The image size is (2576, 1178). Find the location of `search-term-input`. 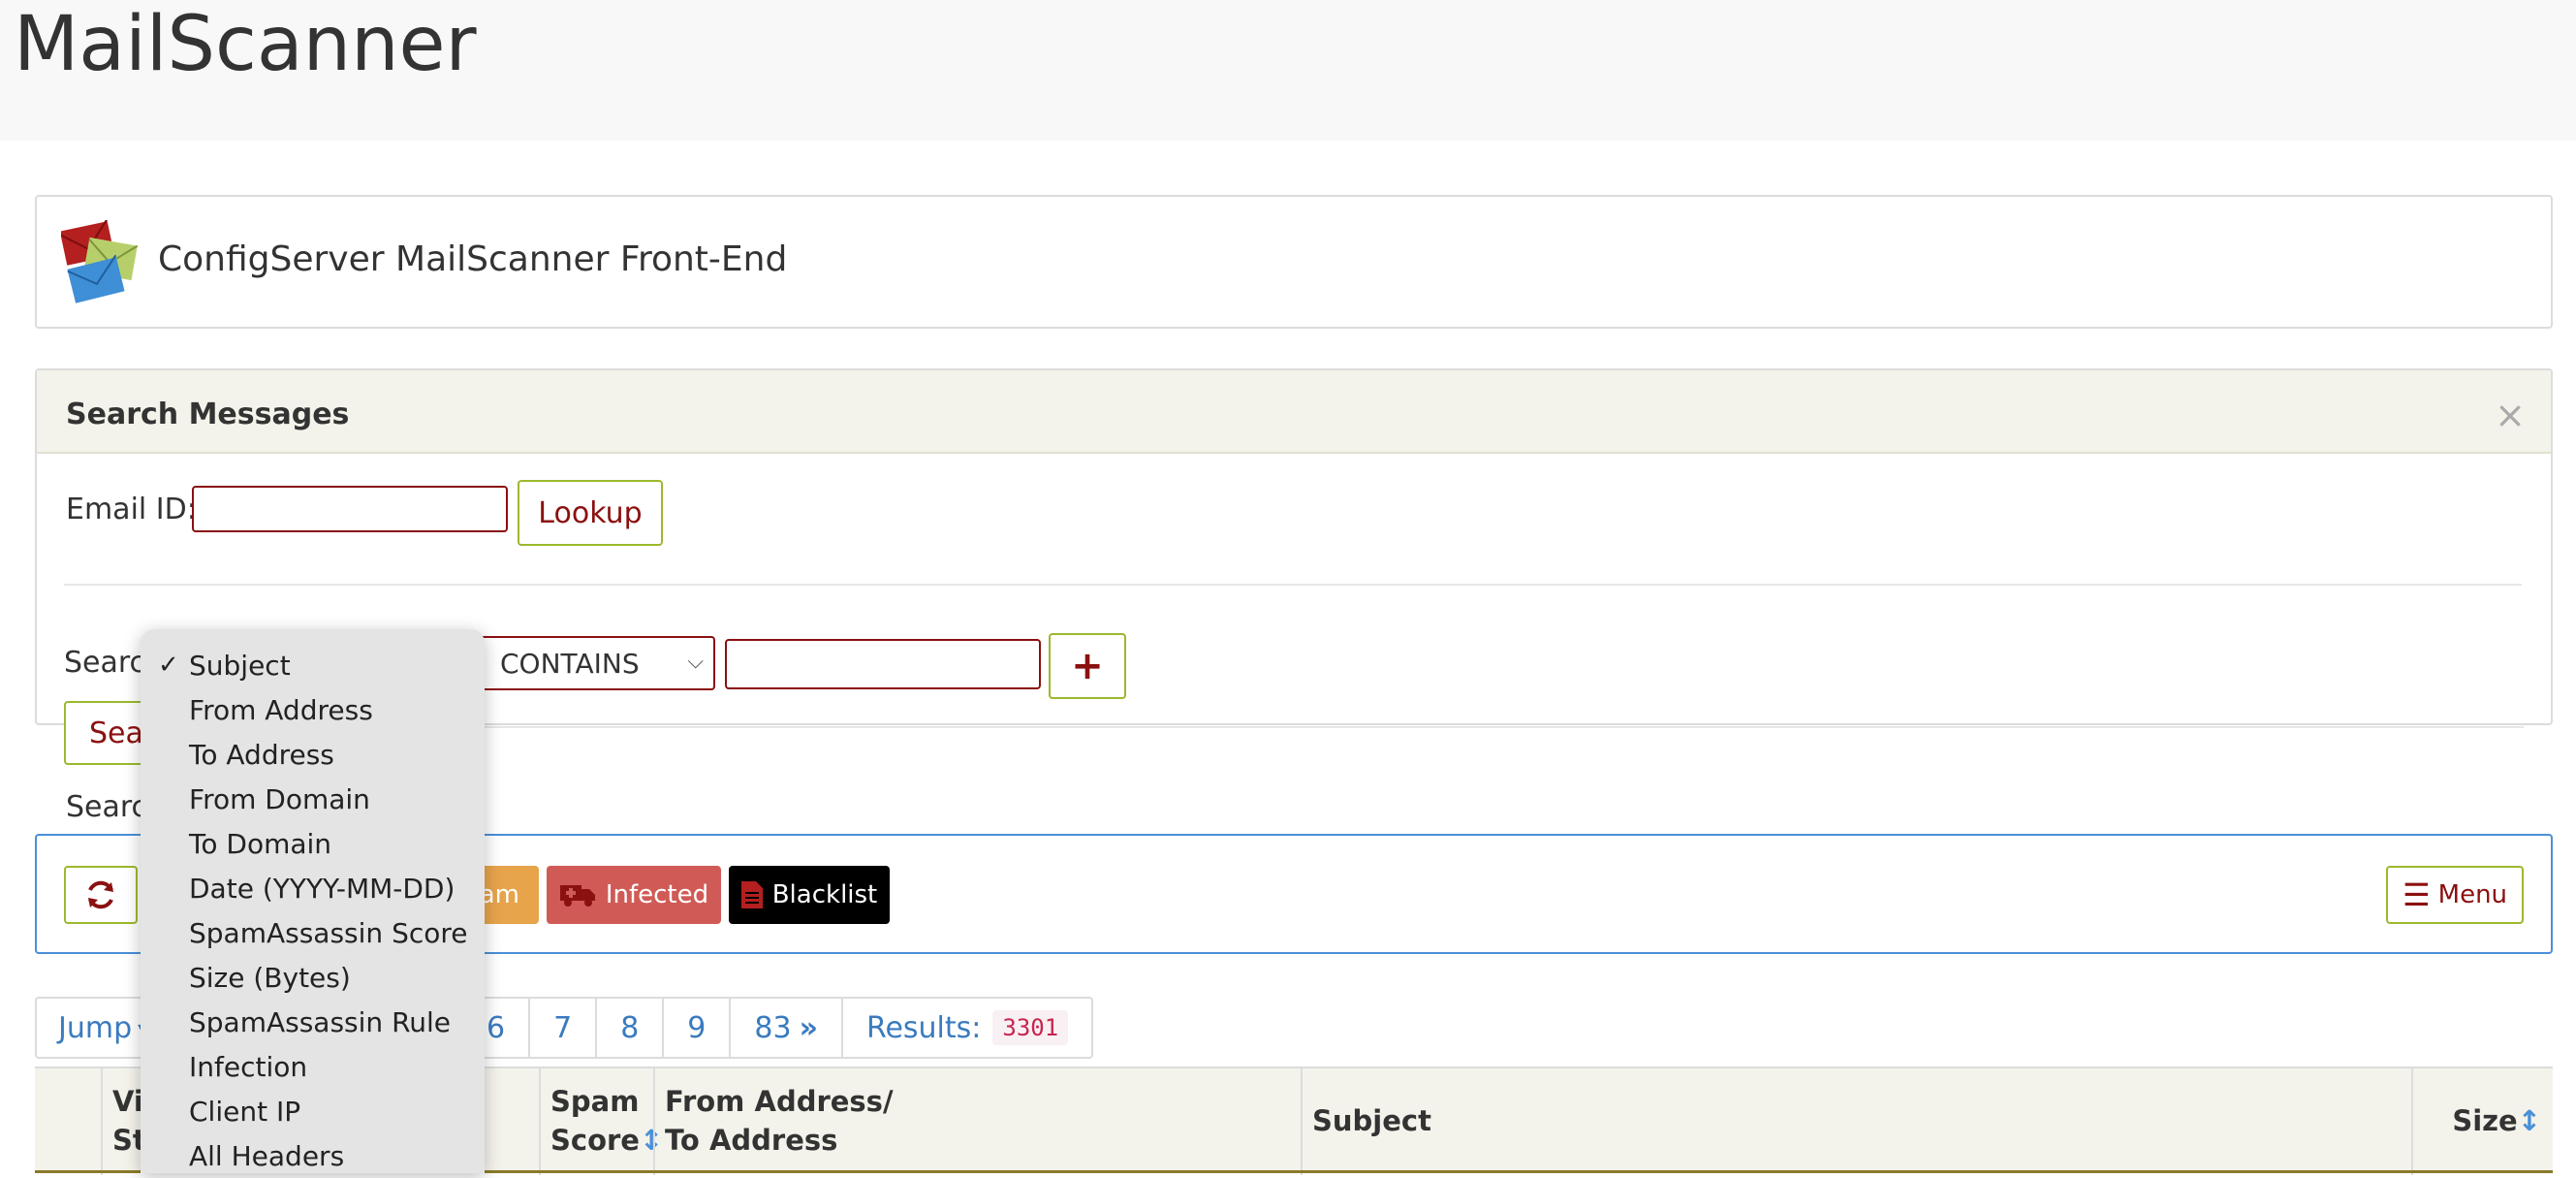

search-term-input is located at coordinates (883, 664).